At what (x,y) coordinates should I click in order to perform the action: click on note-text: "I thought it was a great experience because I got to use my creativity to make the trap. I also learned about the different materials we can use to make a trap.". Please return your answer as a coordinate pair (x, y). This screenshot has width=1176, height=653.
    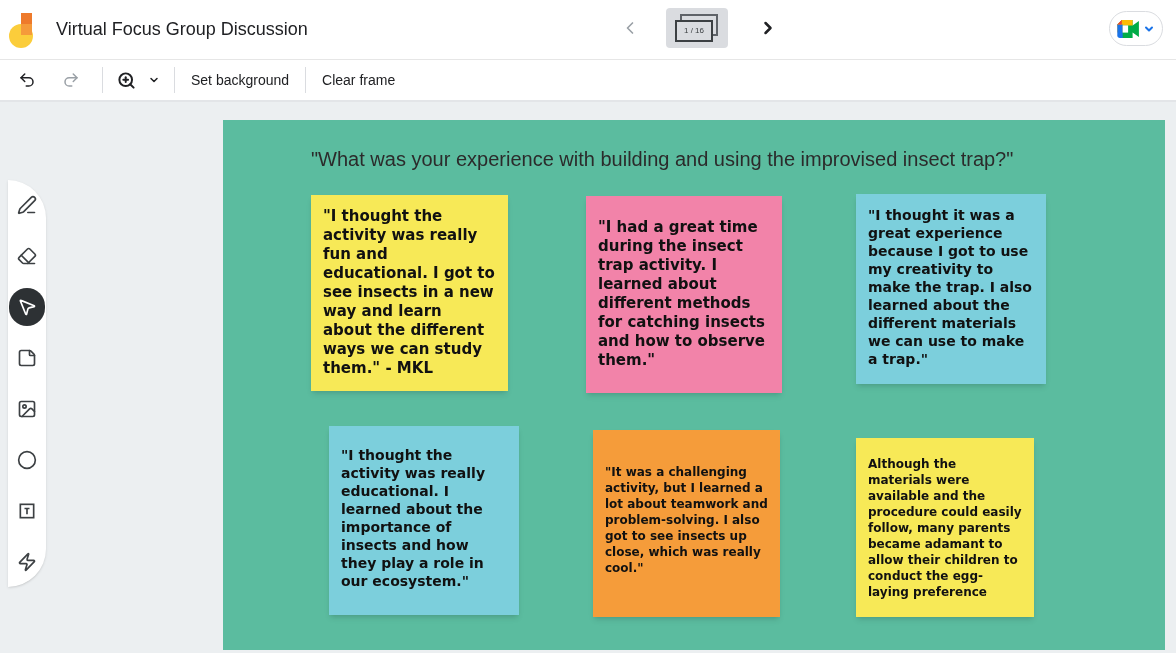
    Looking at the image, I should click on (950, 287).